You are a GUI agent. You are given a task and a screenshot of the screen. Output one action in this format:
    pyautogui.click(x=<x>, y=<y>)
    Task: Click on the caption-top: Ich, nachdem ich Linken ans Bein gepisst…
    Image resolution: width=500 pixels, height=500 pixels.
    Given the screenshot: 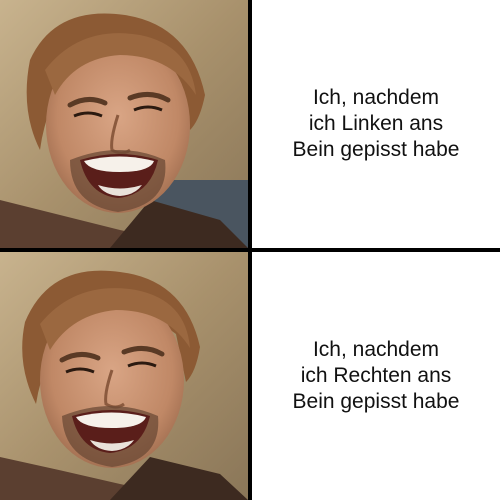 What is the action you would take?
    pyautogui.click(x=376, y=124)
    